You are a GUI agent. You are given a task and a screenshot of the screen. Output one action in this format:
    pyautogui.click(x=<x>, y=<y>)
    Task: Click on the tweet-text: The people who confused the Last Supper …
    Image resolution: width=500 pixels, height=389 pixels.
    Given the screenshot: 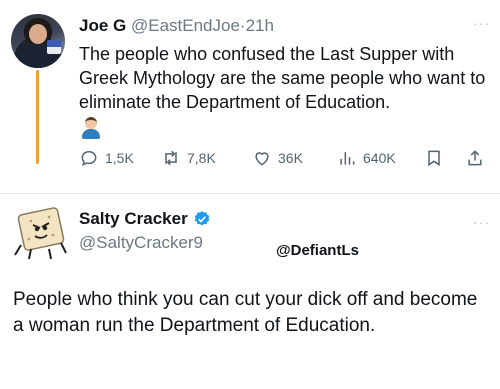 What is the action you would take?
    pyautogui.click(x=282, y=78)
    